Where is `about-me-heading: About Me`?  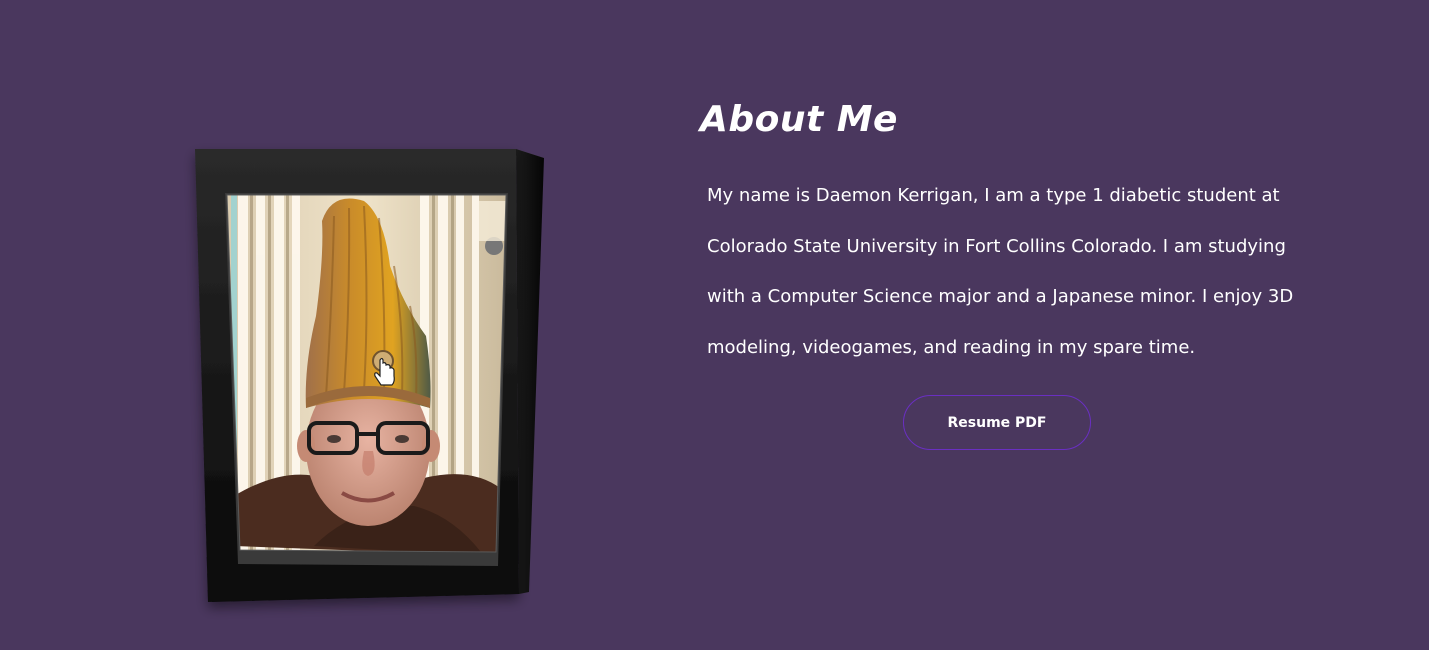
about-me-heading: About Me is located at coordinates (799, 119).